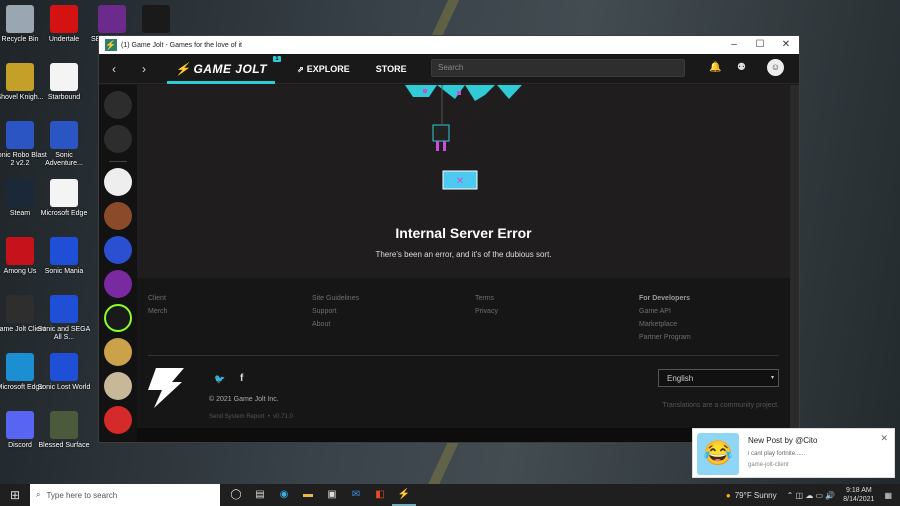 This screenshot has width=900, height=506. Describe the element at coordinates (859, 499) in the screenshot. I see `clock-date: 8/14/2021` at that location.